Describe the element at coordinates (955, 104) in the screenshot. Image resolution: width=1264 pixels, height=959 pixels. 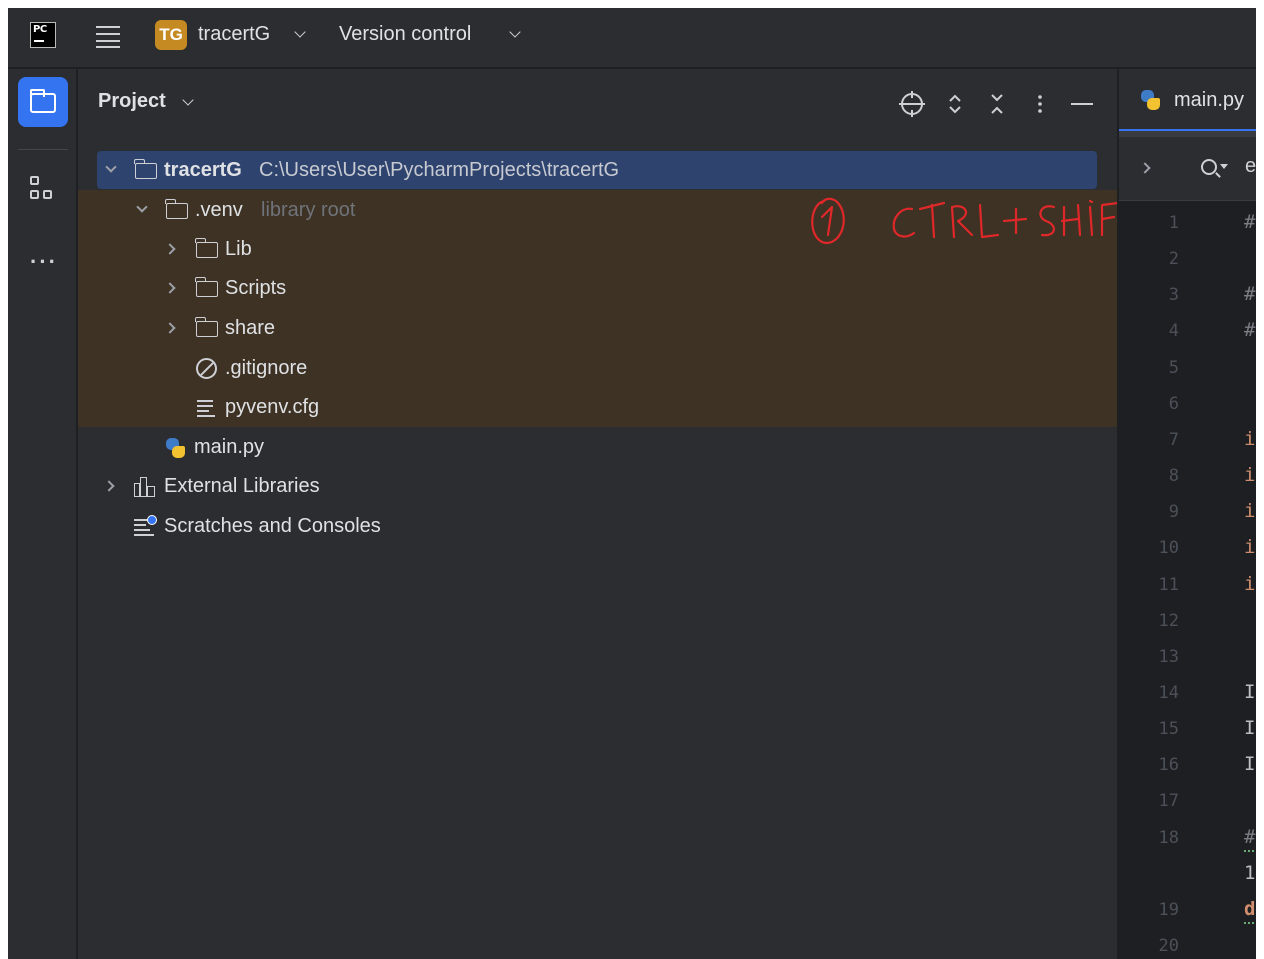
I see `expand-all-icon` at that location.